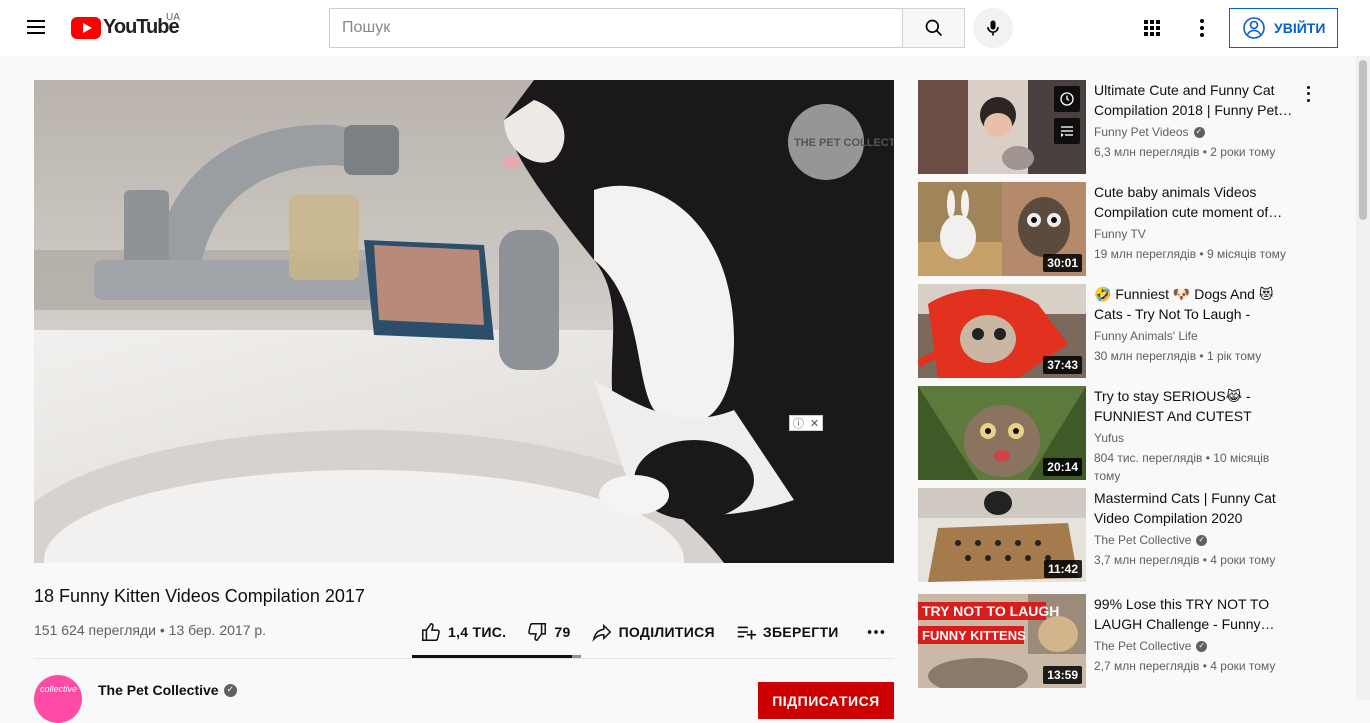  Describe the element at coordinates (1185, 666) in the screenshot. I see `recommendation-stats: 2,7 млн переглядів • 4 роки тому` at that location.